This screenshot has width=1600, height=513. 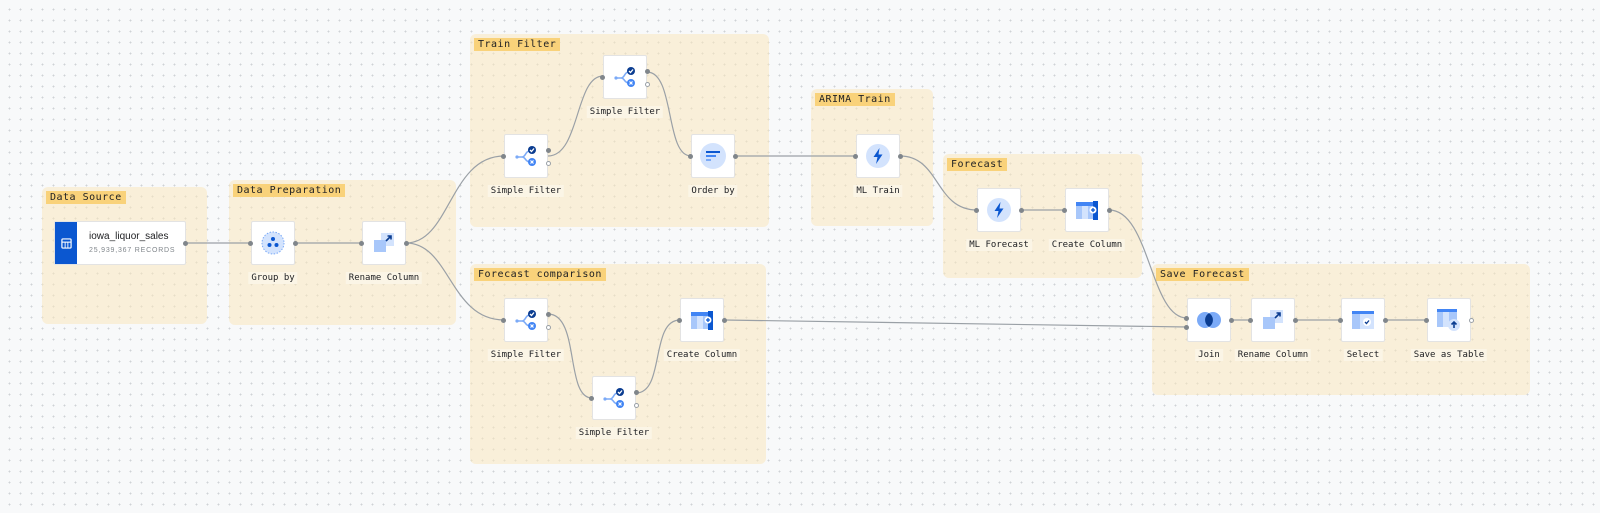 I want to click on save-as-table-icon, so click(x=1449, y=320).